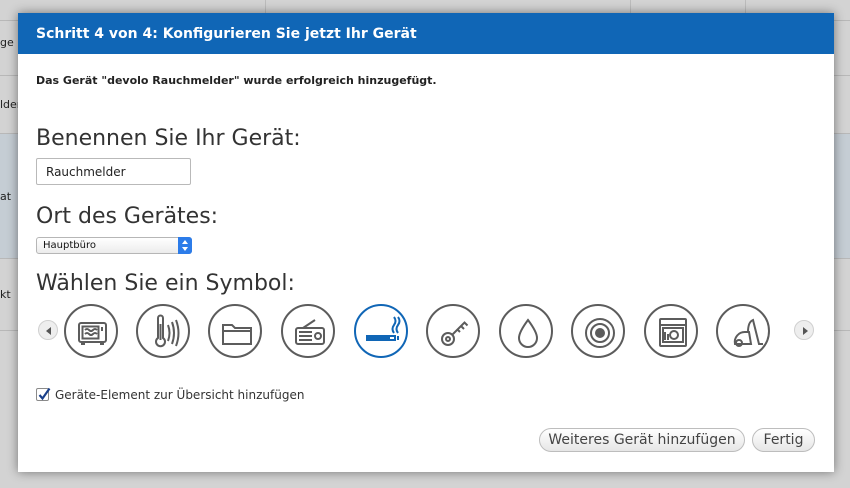 This screenshot has height=488, width=850. Describe the element at coordinates (642, 440) in the screenshot. I see `add-another-device-button: Weiteres Gerät hinzufügen` at that location.